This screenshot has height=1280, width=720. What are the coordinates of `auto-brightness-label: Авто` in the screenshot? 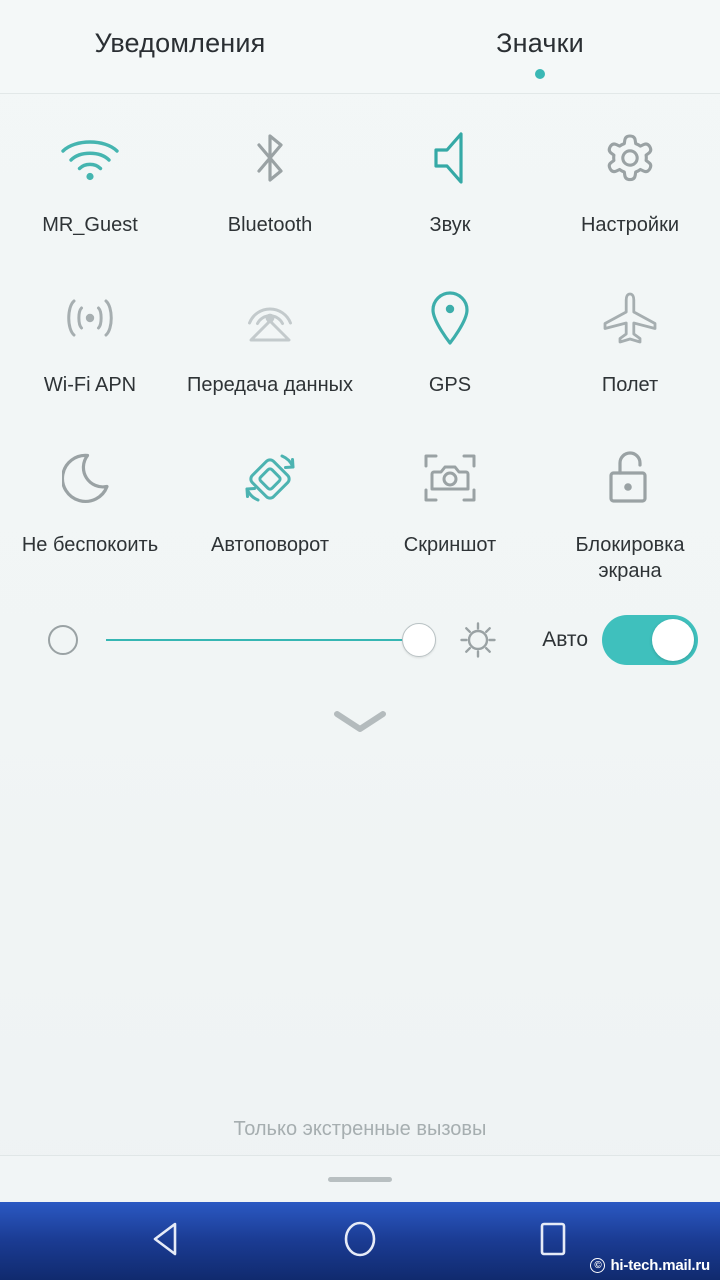 It's located at (565, 639).